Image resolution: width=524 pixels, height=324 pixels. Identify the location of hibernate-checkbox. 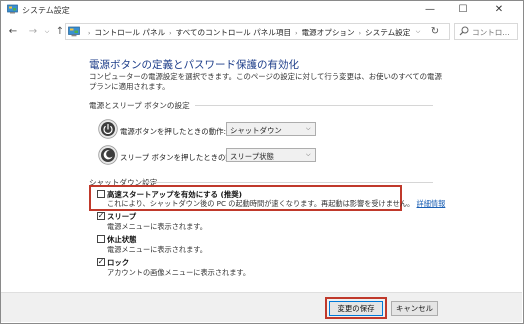
(101, 239).